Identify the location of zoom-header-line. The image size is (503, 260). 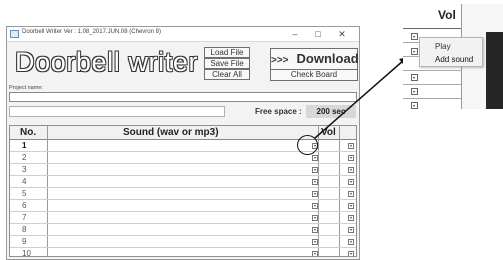
(432, 28).